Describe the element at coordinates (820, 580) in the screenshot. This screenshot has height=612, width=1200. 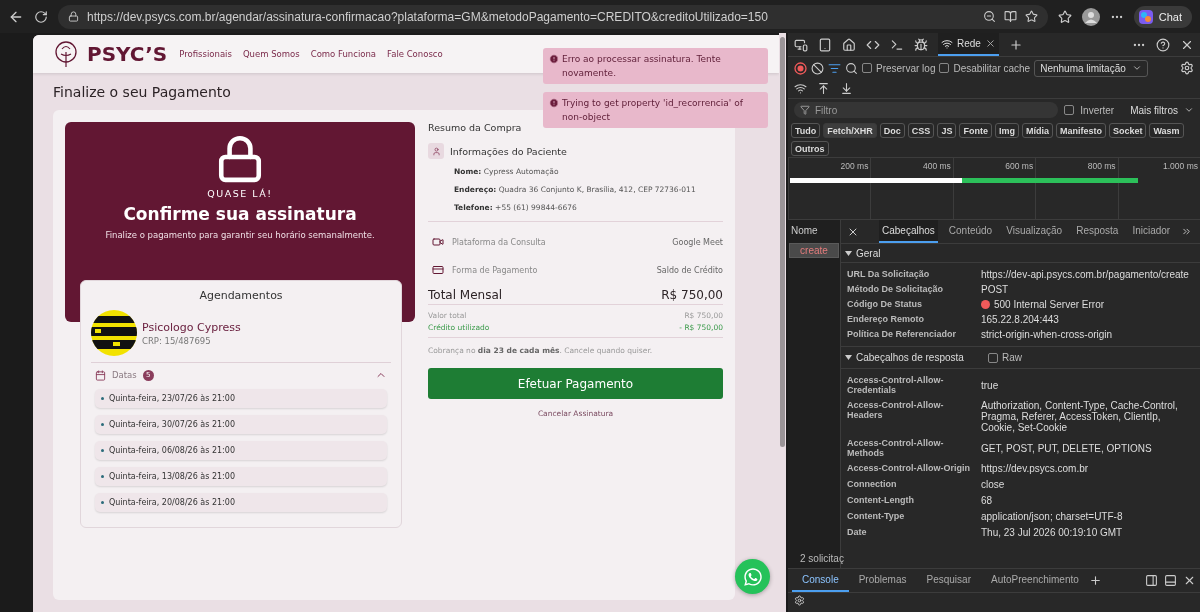
I see `drawer-tab: Console` at that location.